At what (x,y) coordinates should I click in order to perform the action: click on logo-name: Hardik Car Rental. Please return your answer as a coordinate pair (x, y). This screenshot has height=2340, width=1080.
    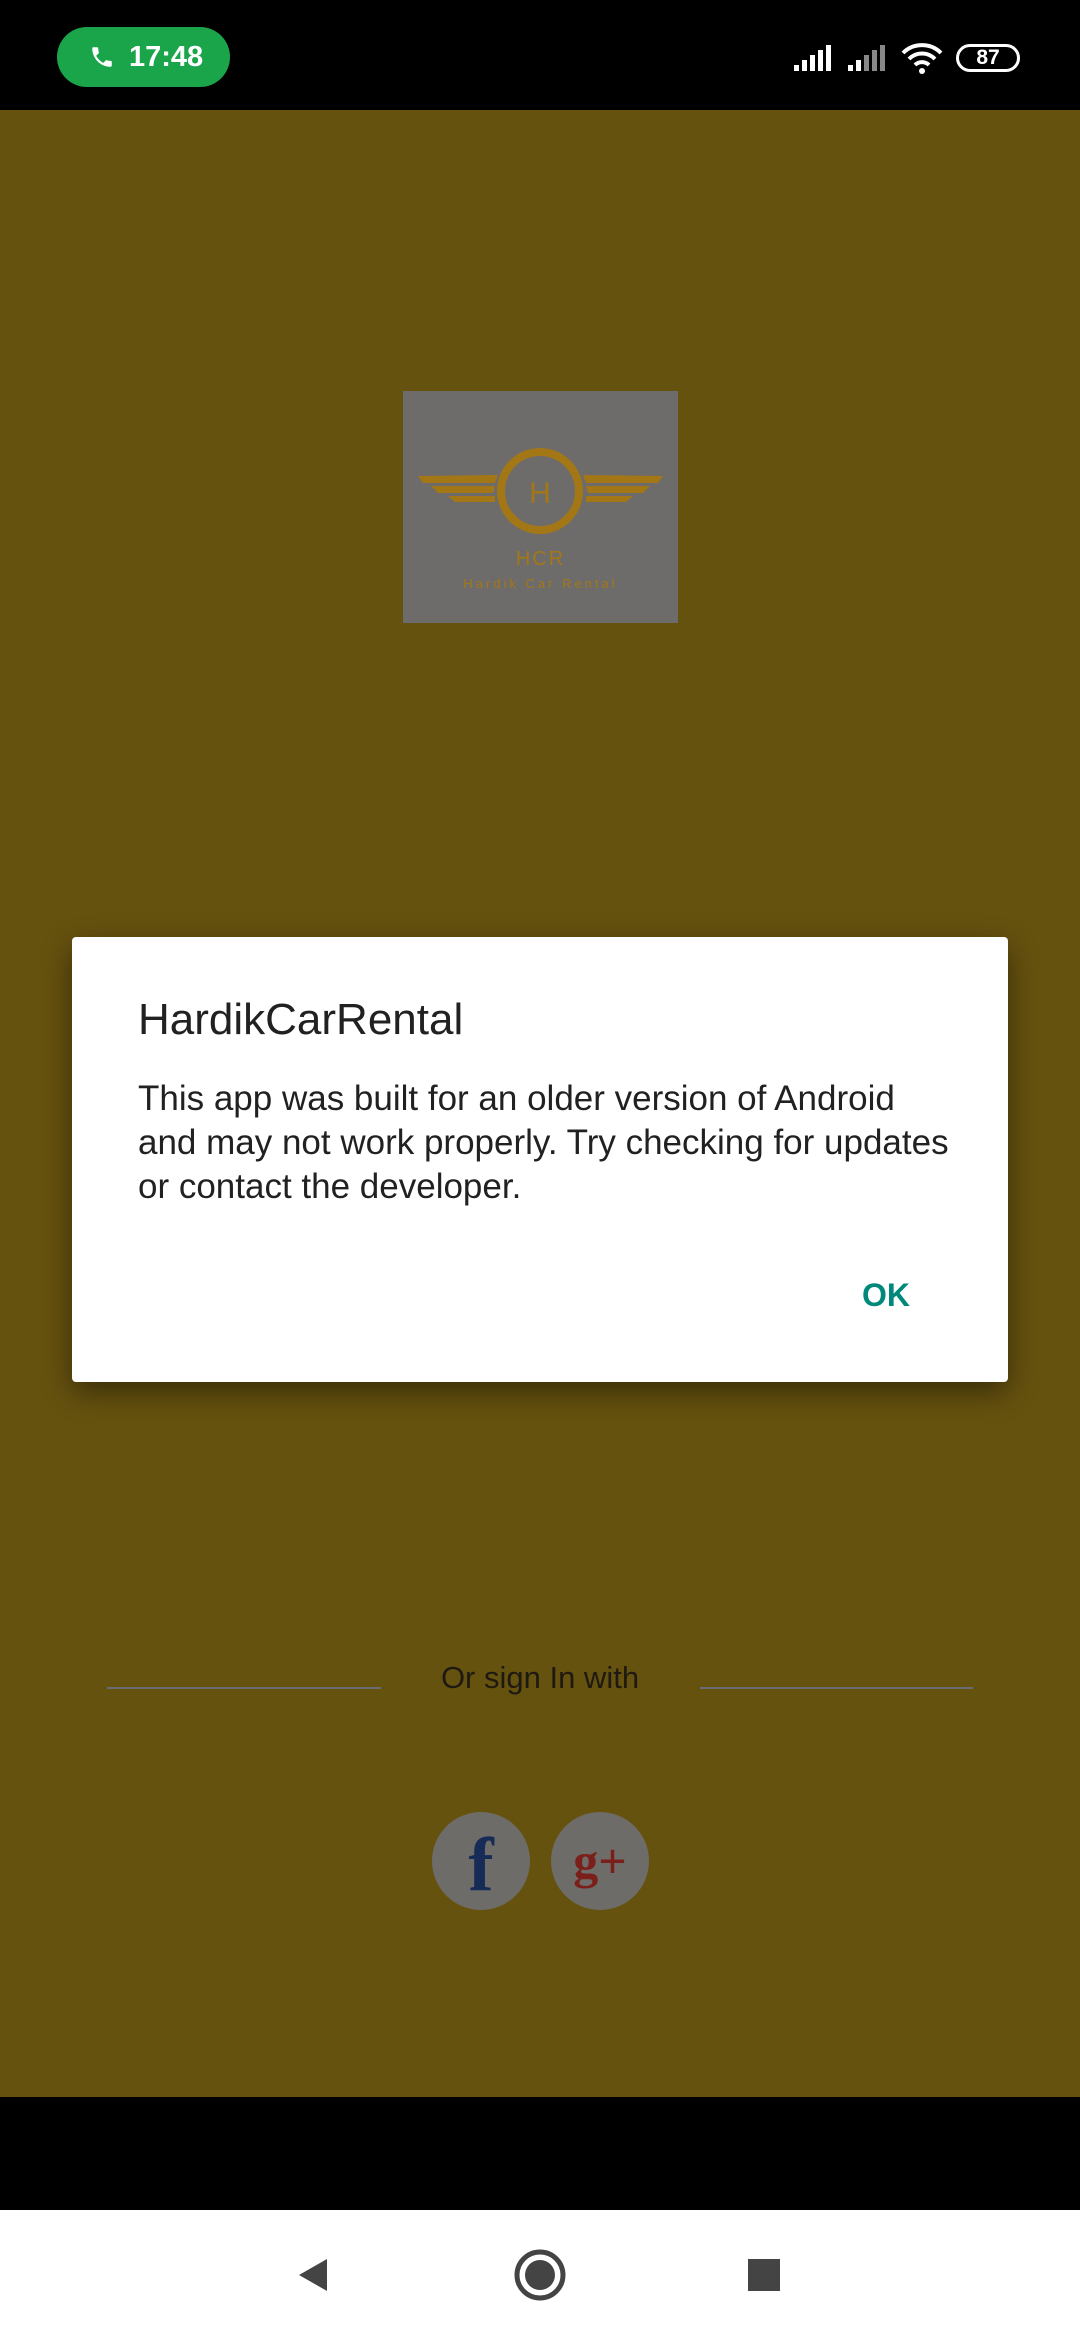
    Looking at the image, I should click on (540, 583).